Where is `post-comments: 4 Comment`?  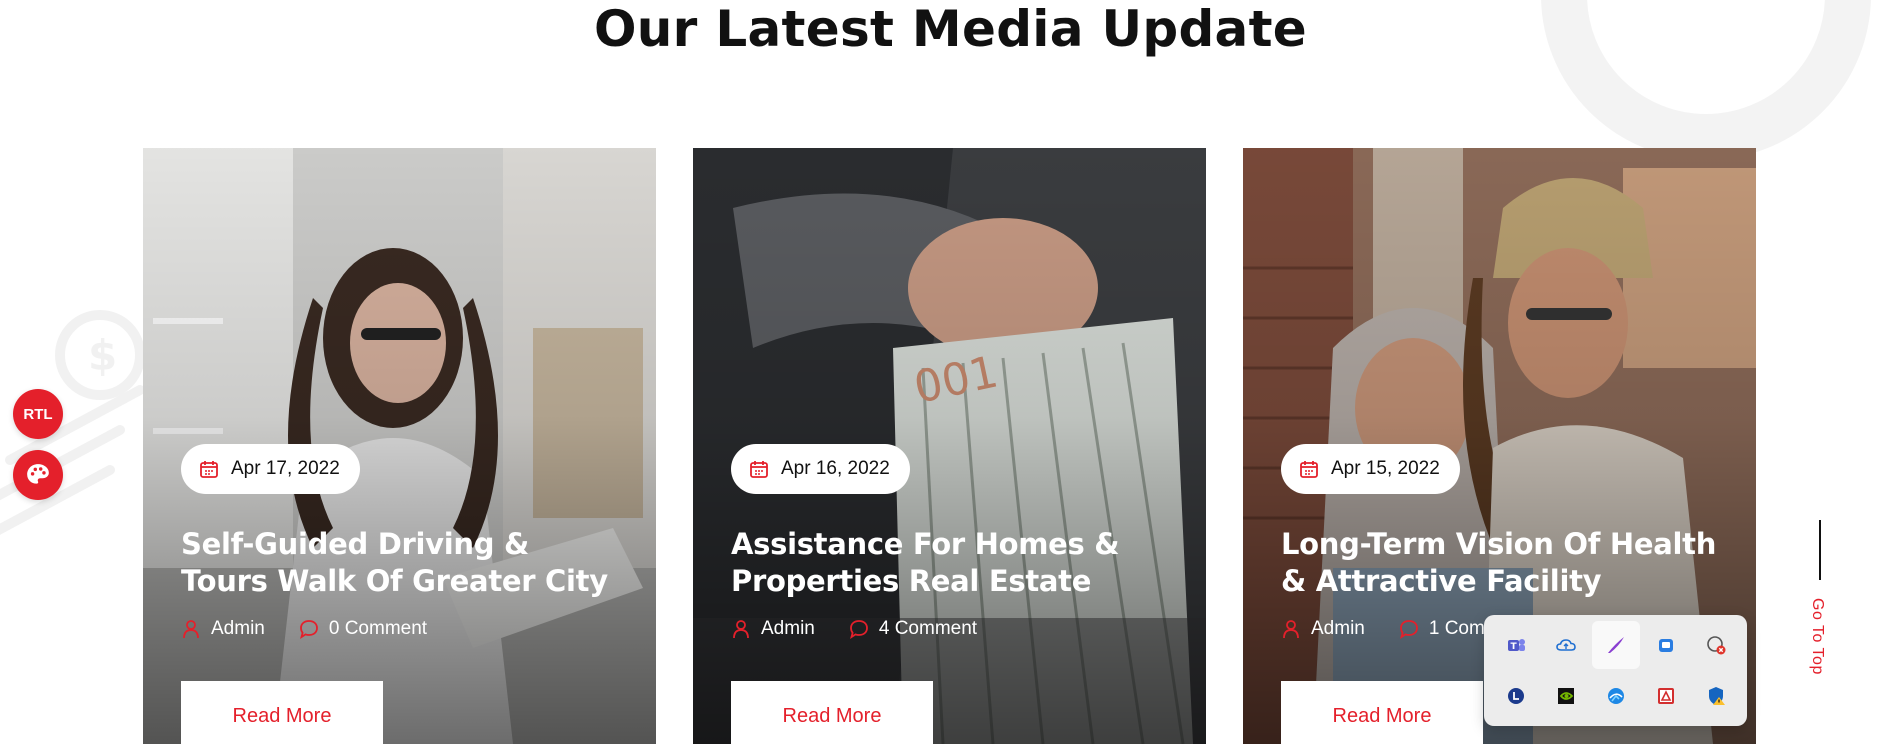
post-comments: 4 Comment is located at coordinates (928, 629).